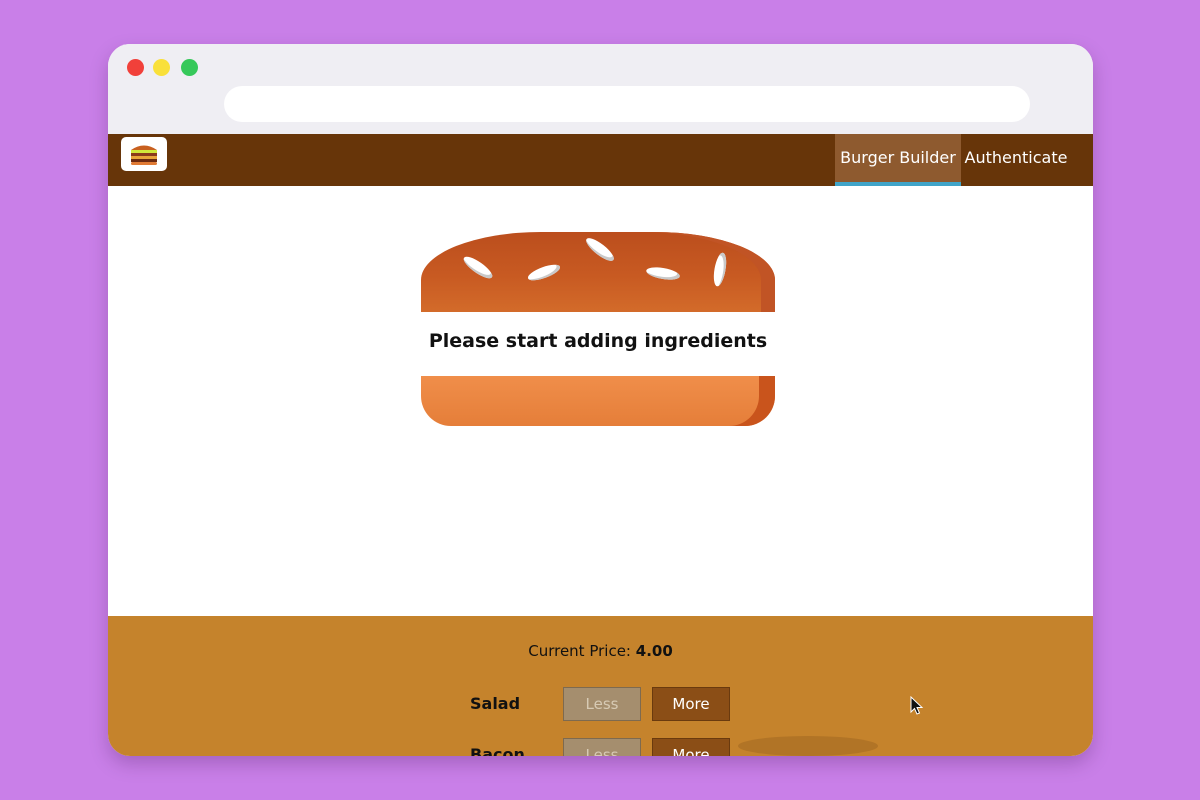 This screenshot has height=800, width=1200. Describe the element at coordinates (654, 651) in the screenshot. I see `price-value: 4.00` at that location.